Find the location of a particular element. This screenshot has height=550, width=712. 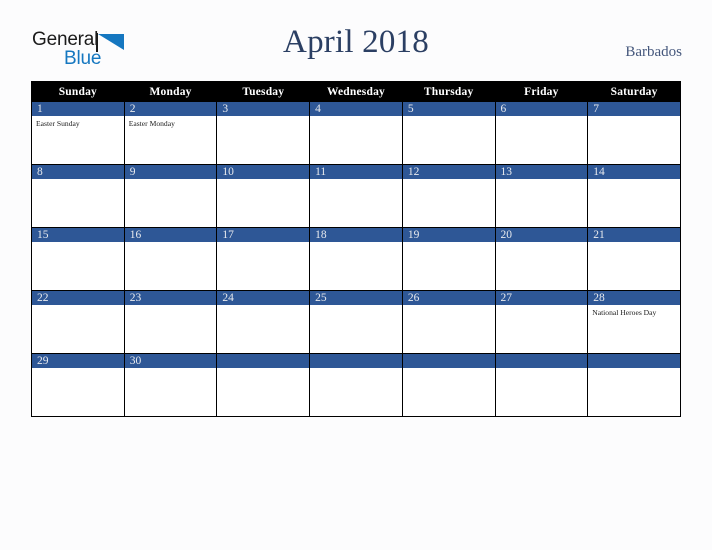

day-number: 30 is located at coordinates (170, 361).